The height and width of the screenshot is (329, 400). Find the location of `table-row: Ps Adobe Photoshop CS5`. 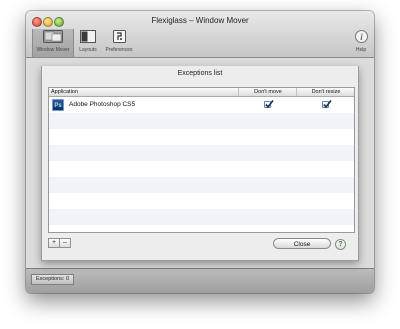

table-row: Ps Adobe Photoshop CS5 is located at coordinates (201, 105).